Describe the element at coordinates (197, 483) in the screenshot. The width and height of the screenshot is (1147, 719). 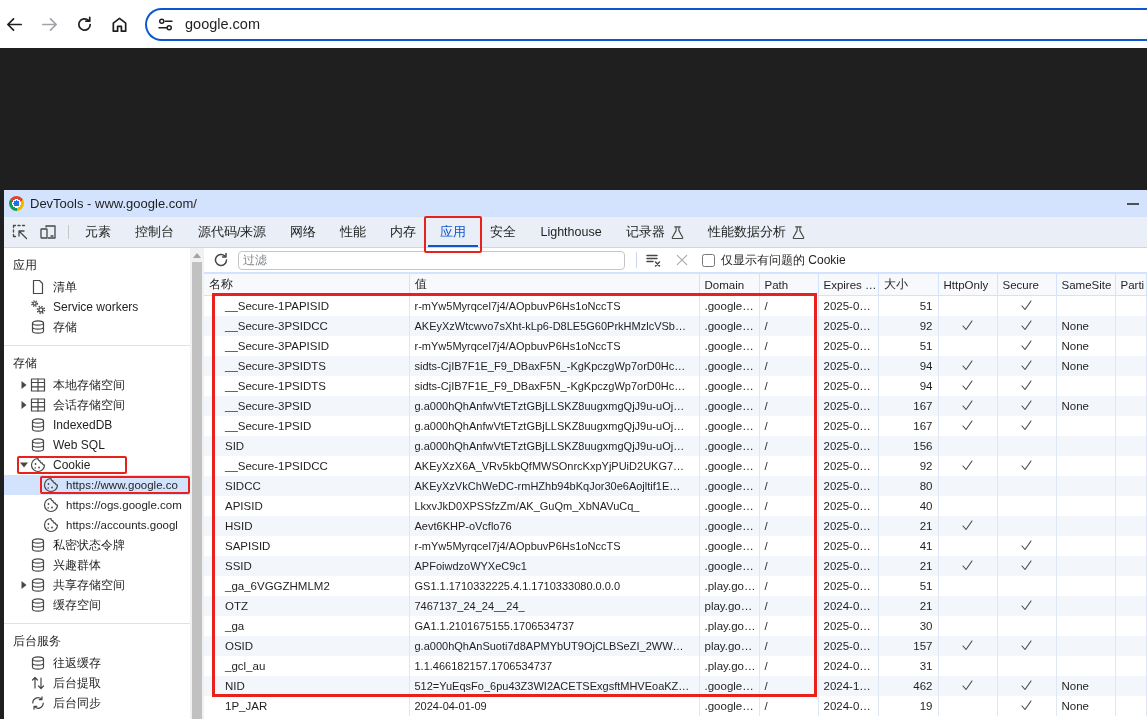
I see `scrollbar` at that location.